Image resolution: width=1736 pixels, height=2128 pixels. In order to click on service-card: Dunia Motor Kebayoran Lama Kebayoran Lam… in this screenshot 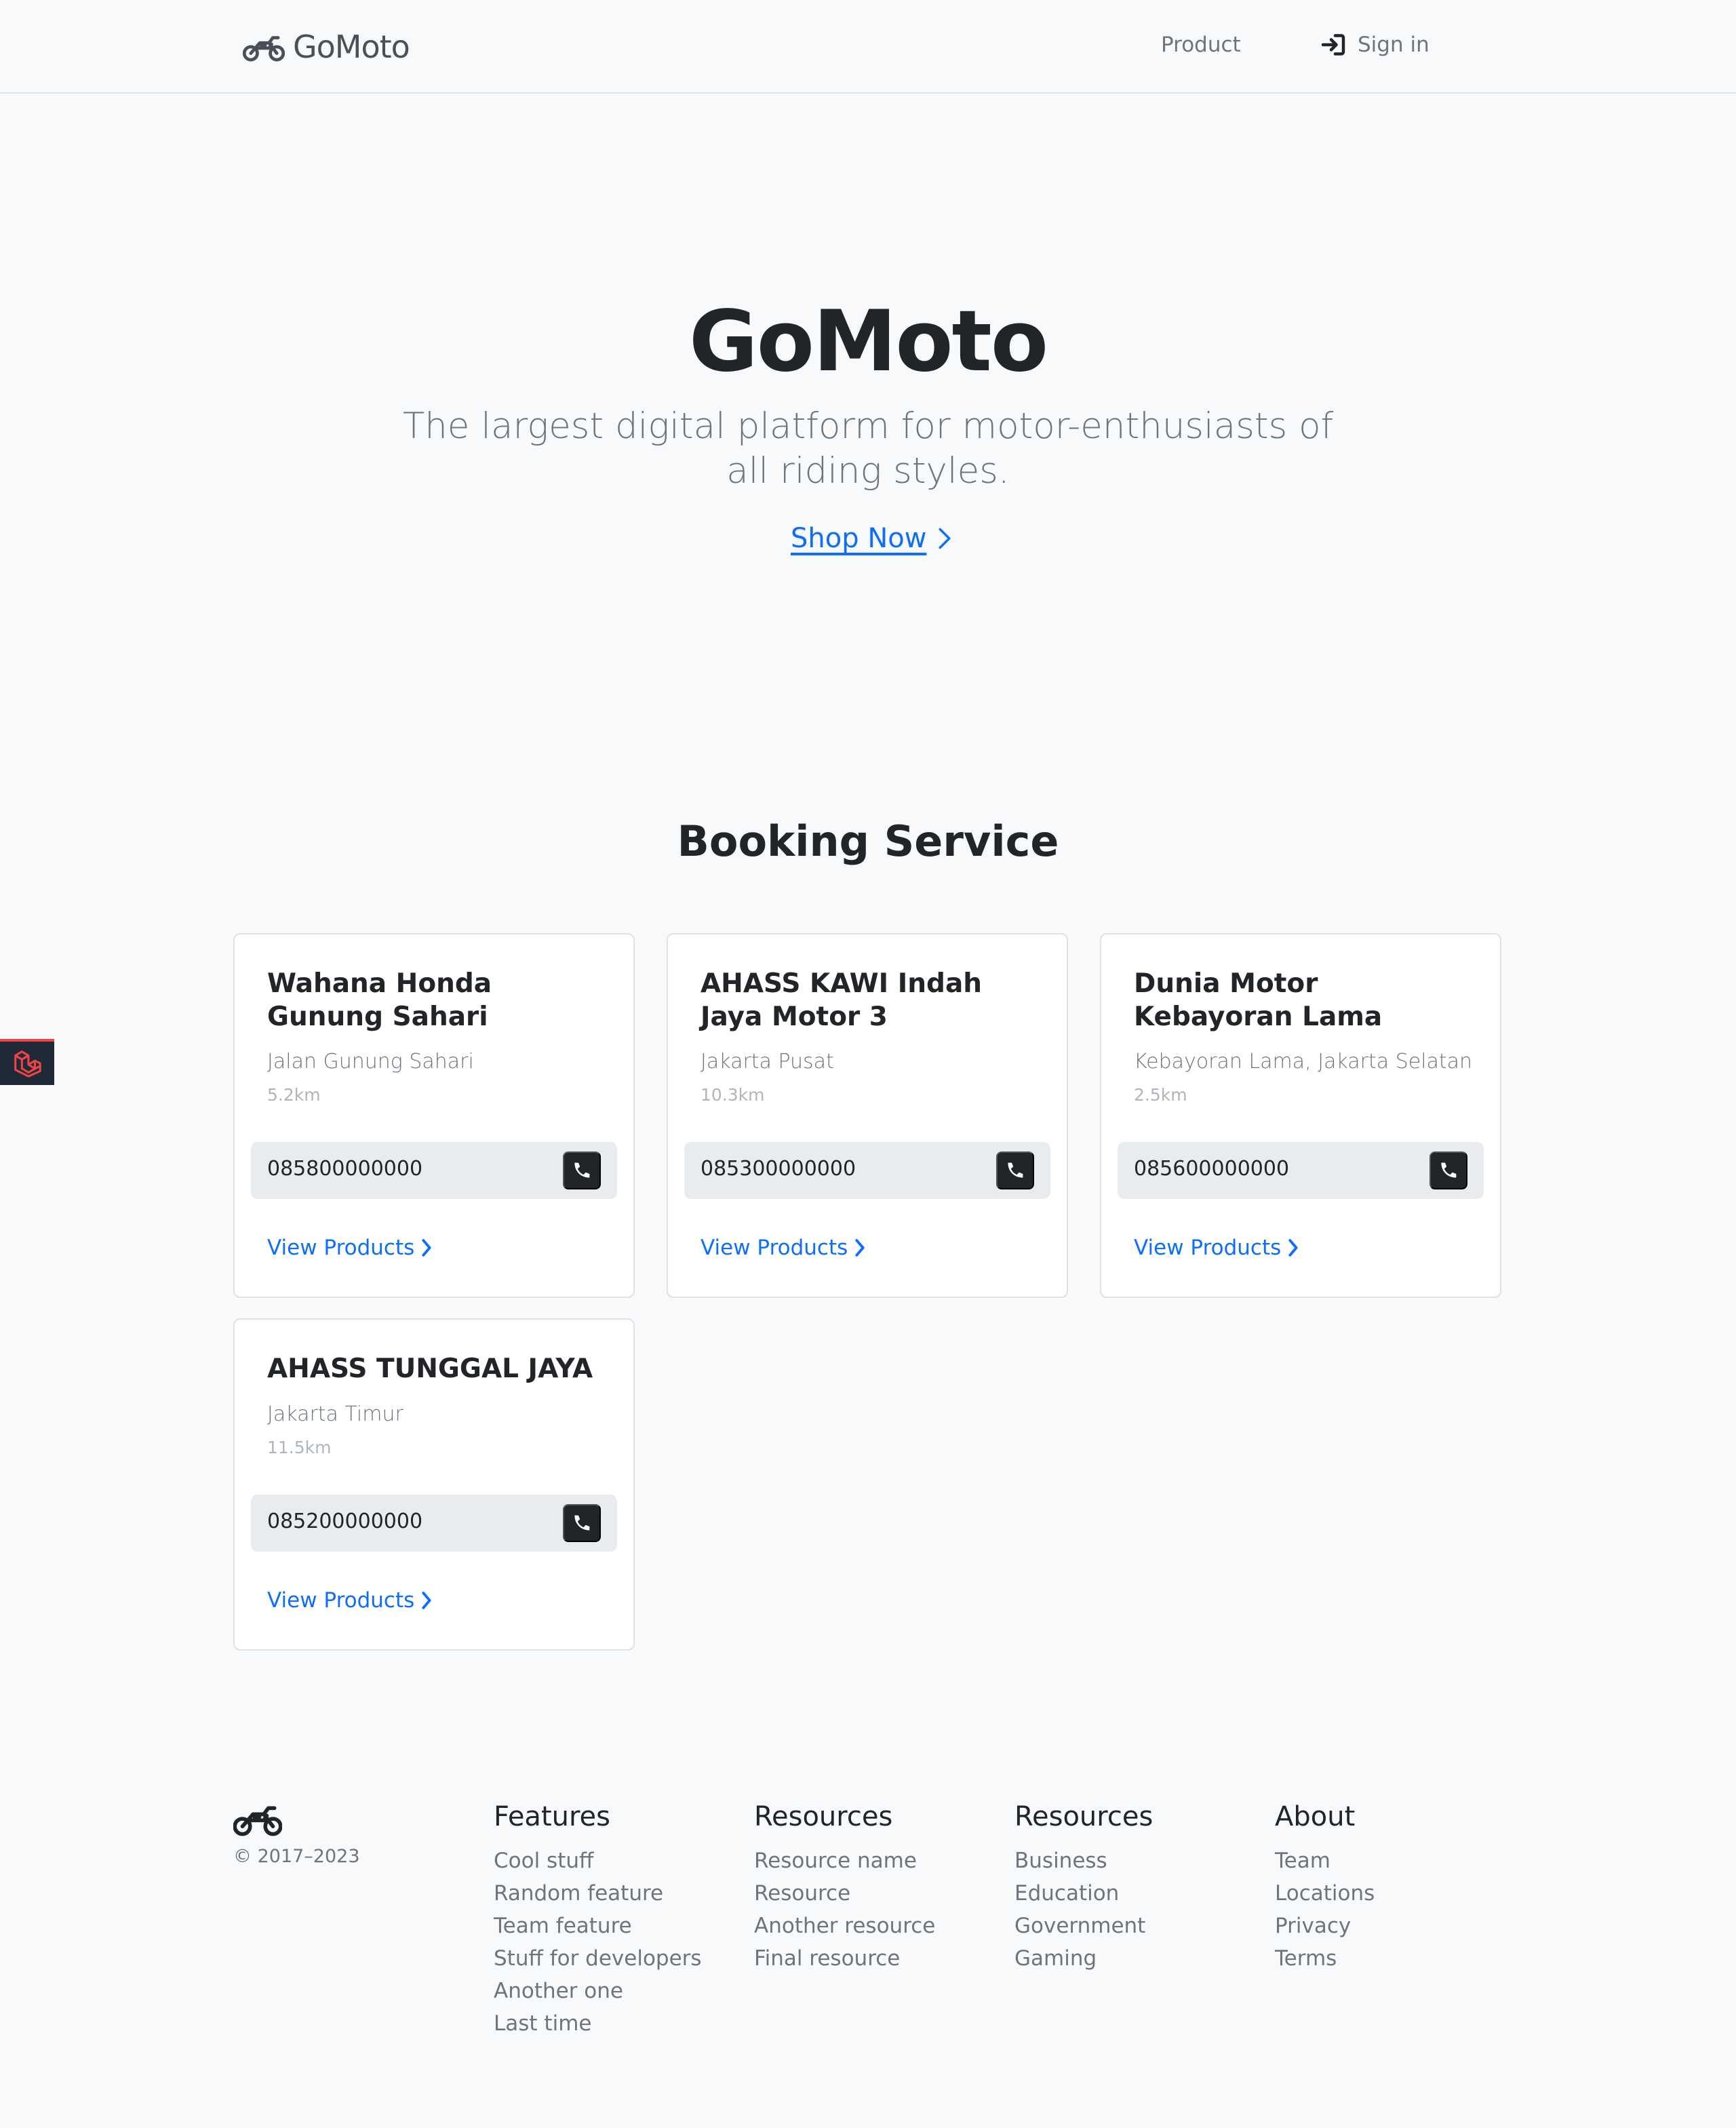, I will do `click(1300, 1115)`.